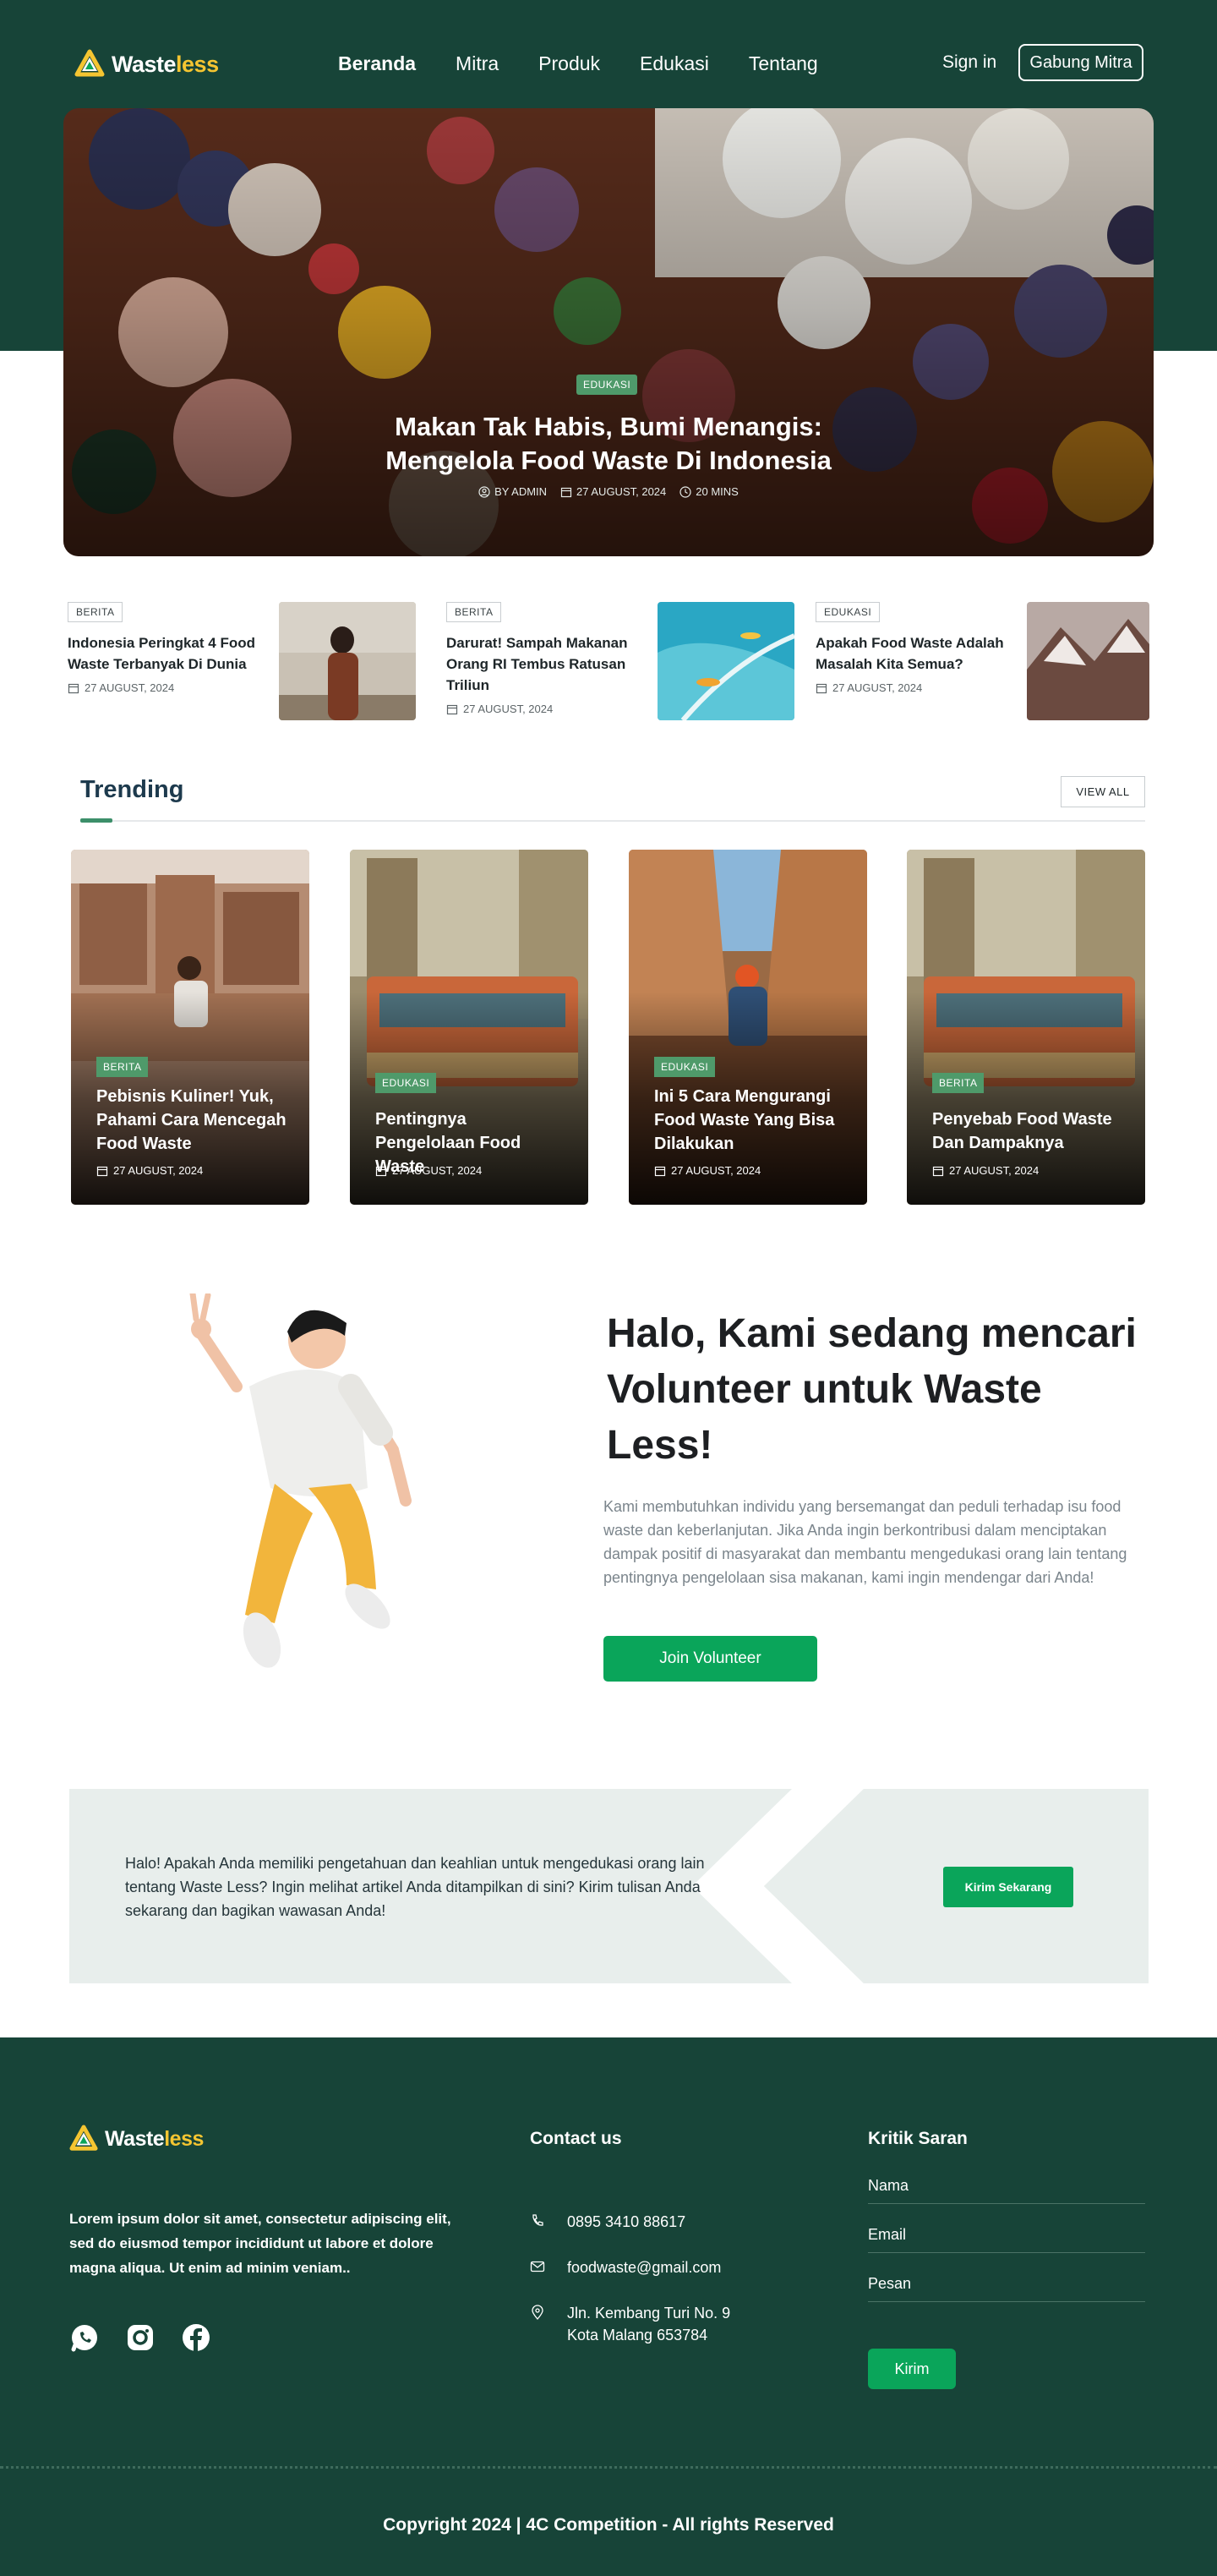 The height and width of the screenshot is (2576, 1217). I want to click on view-all-button: VIEW ALL, so click(1103, 791).